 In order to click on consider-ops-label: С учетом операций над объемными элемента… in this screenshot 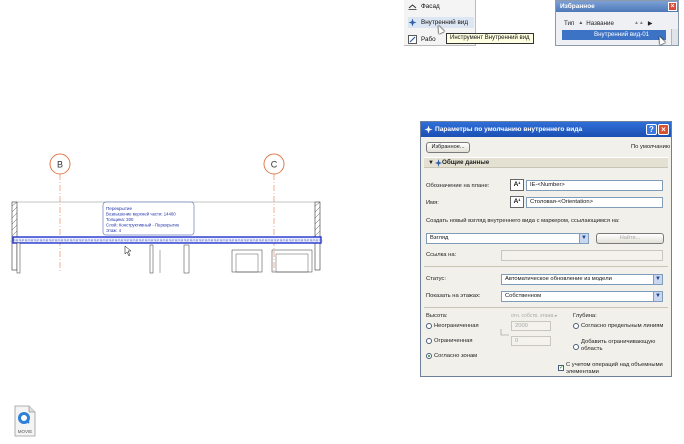, I will do `click(614, 368)`.